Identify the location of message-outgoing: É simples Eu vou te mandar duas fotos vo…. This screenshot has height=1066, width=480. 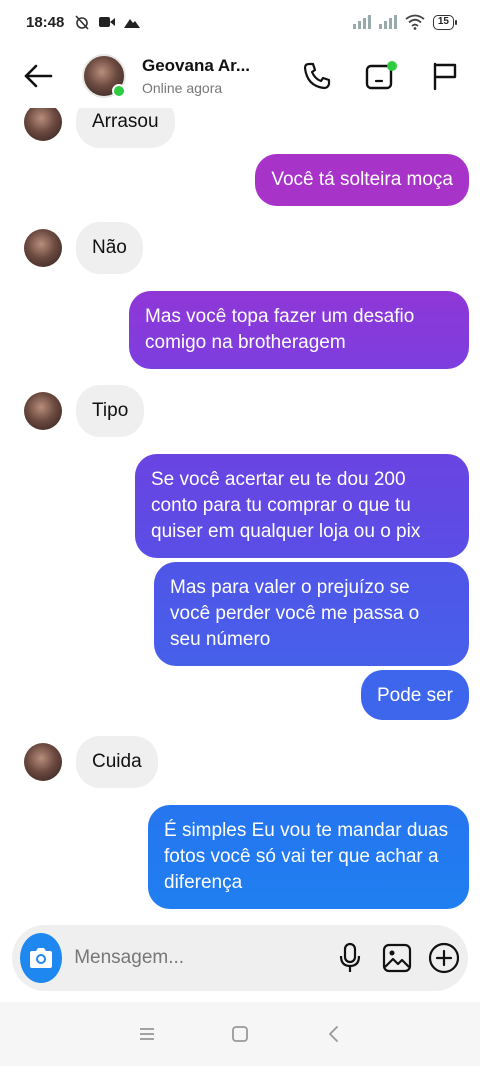
(308, 857).